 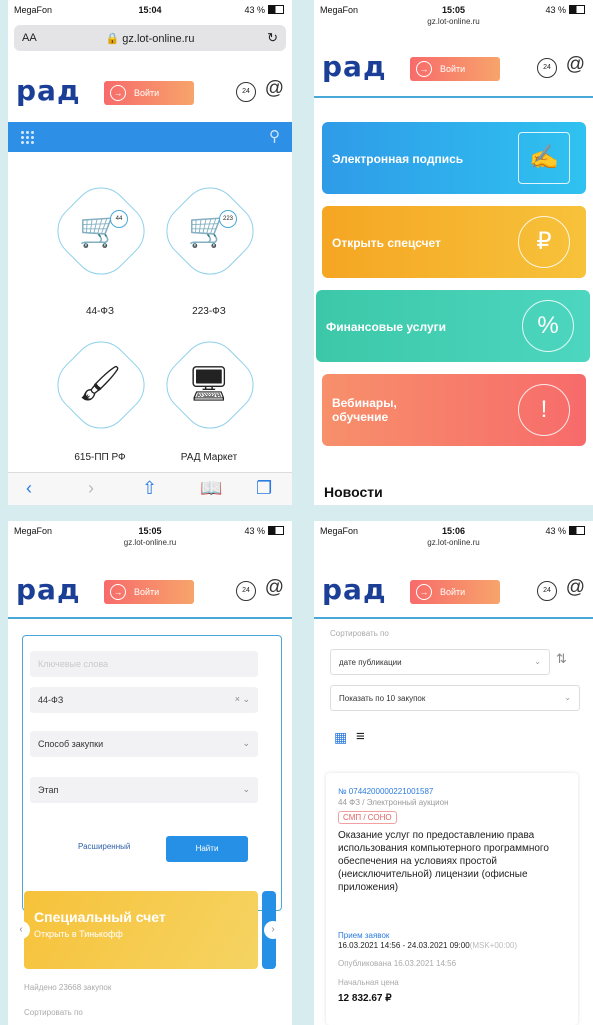 What do you see at coordinates (454, 242) in the screenshot?
I see `card-special-account: Открыть спецсчет ₽` at bounding box center [454, 242].